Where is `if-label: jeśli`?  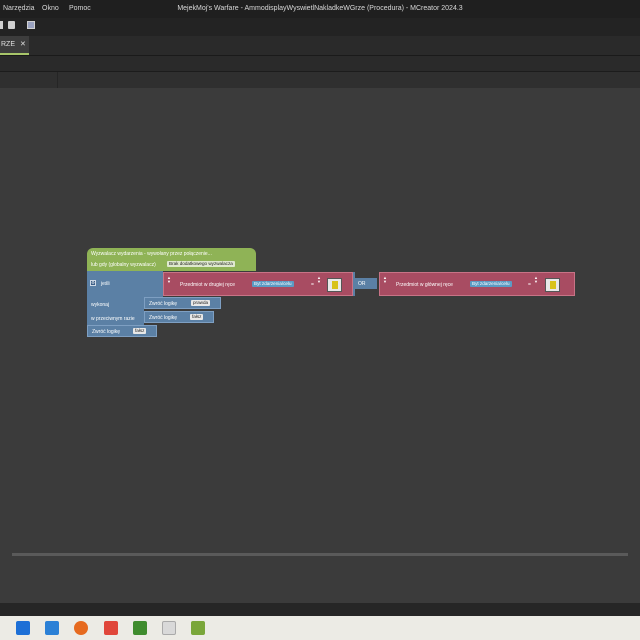
if-label: jeśli is located at coordinates (105, 284).